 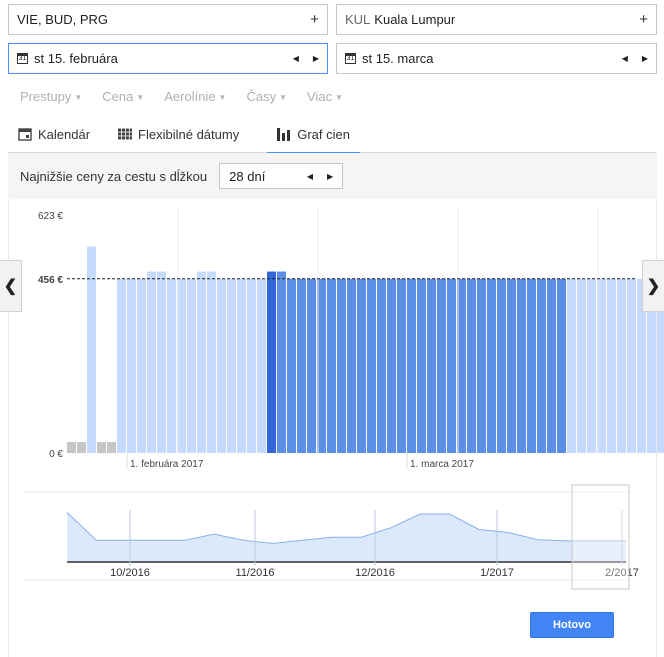 I want to click on tab-price-graph: Graf cien, so click(x=313, y=135).